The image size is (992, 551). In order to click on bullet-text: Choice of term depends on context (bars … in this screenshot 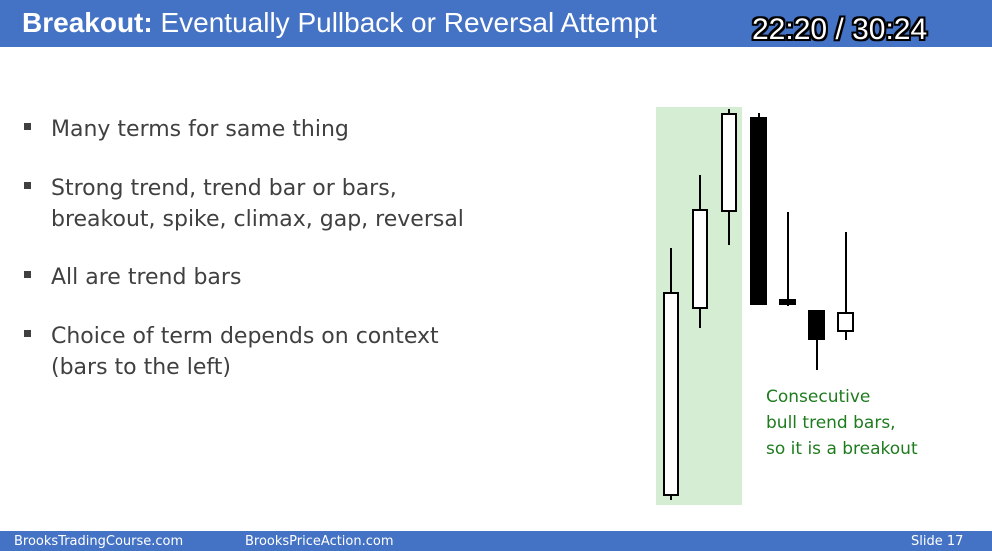, I will do `click(245, 352)`.